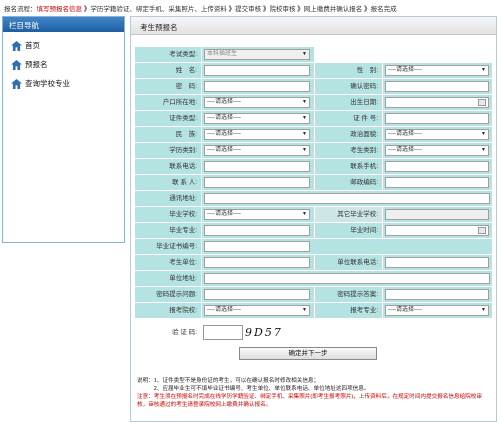 The height and width of the screenshot is (422, 499). I want to click on ethnicity-label: 民 族:, so click(168, 134).